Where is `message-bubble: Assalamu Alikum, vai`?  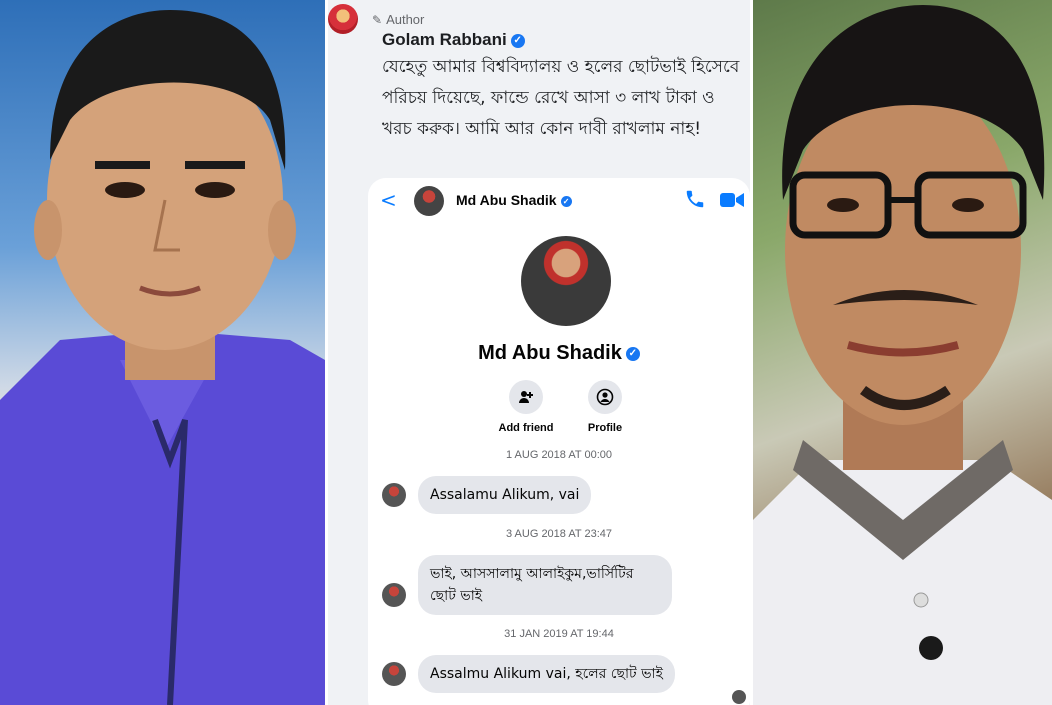 message-bubble: Assalamu Alikum, vai is located at coordinates (505, 495).